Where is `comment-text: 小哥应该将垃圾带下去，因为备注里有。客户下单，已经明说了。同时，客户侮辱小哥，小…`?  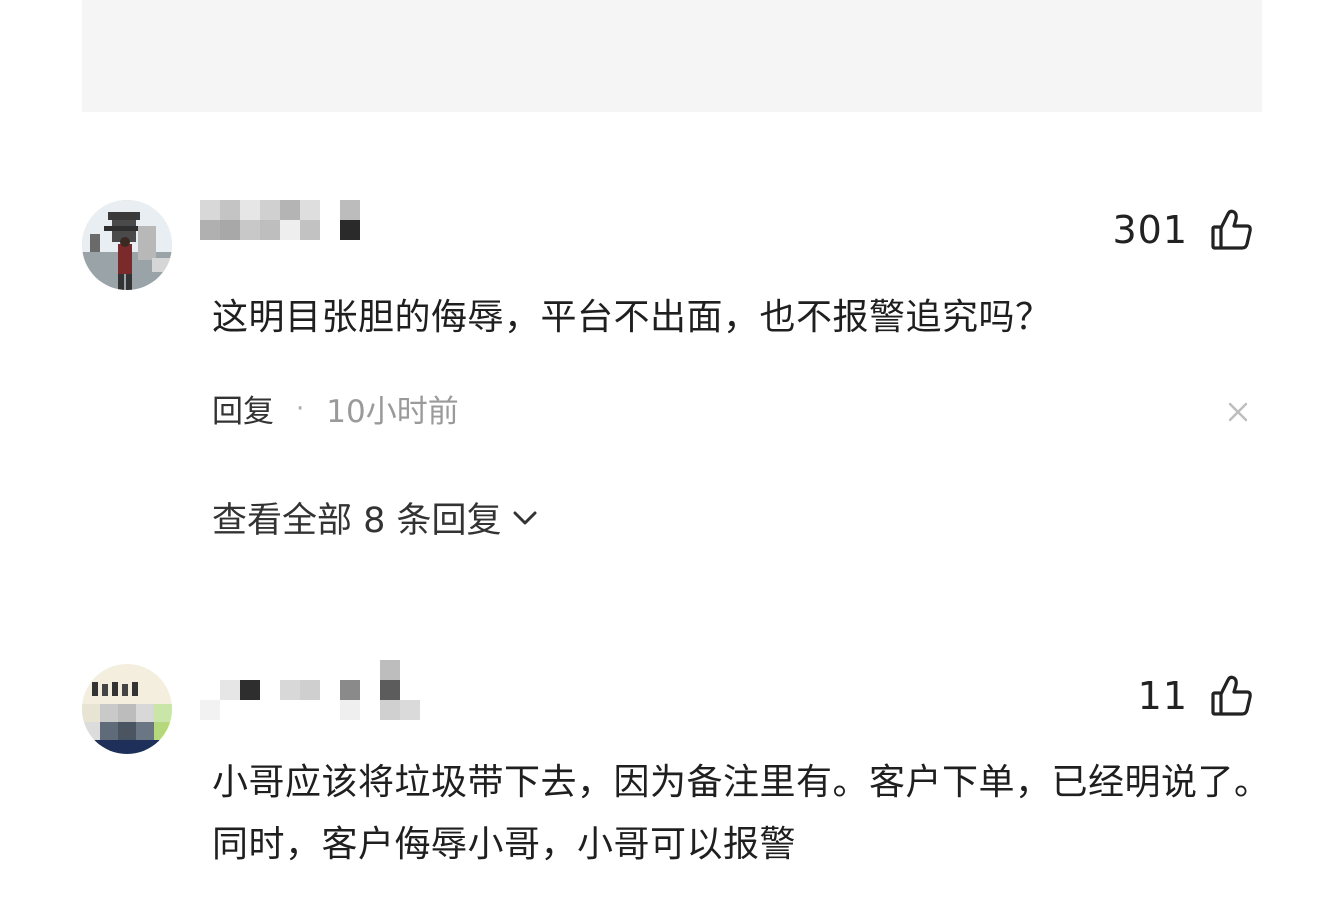 comment-text: 小哥应该将垃圾带下去，因为备注里有。客户下单，已经明说了。同时，客户侮辱小哥，小… is located at coordinates (741, 813).